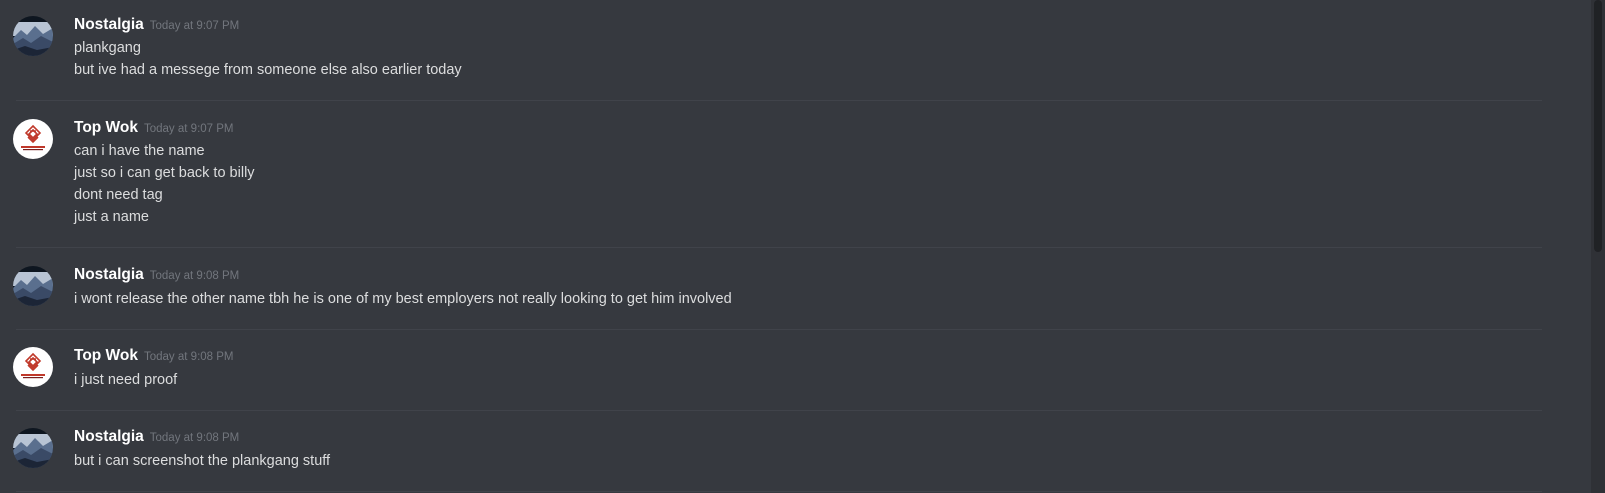 The image size is (1605, 493). Describe the element at coordinates (118, 195) in the screenshot. I see `message-text: dont need tag` at that location.